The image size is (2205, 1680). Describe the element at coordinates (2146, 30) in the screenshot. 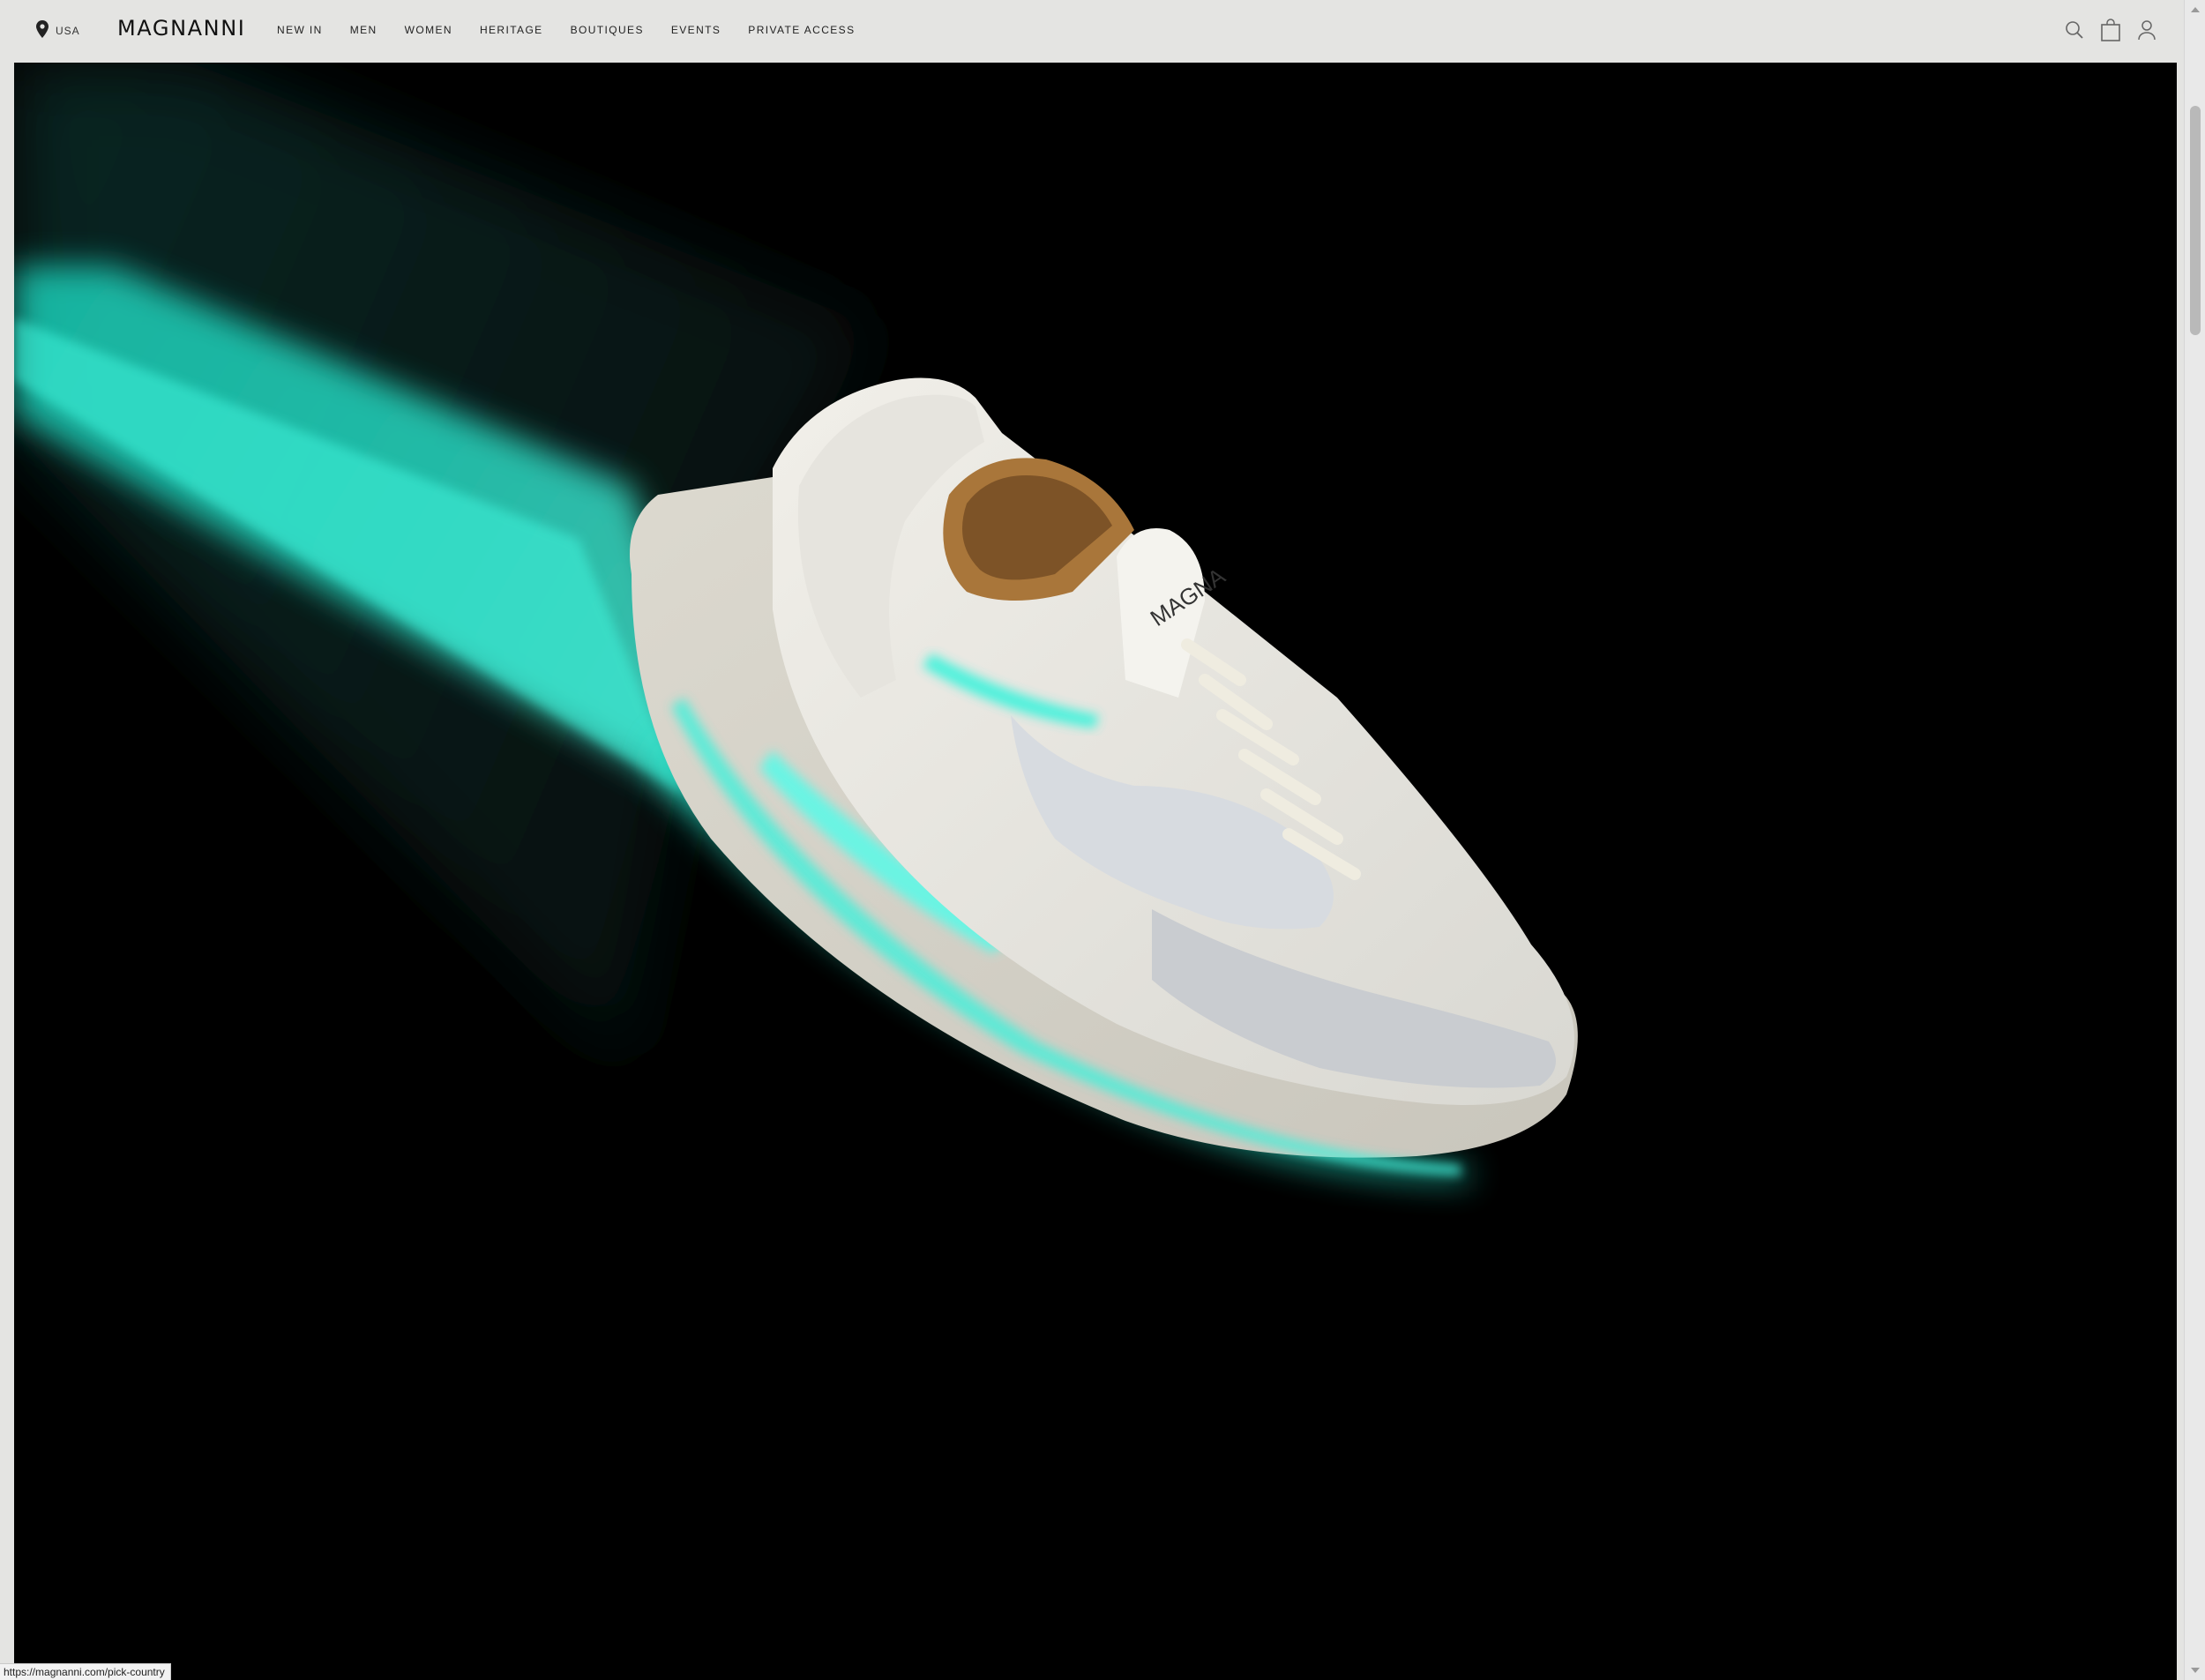

I see `account-icon` at that location.